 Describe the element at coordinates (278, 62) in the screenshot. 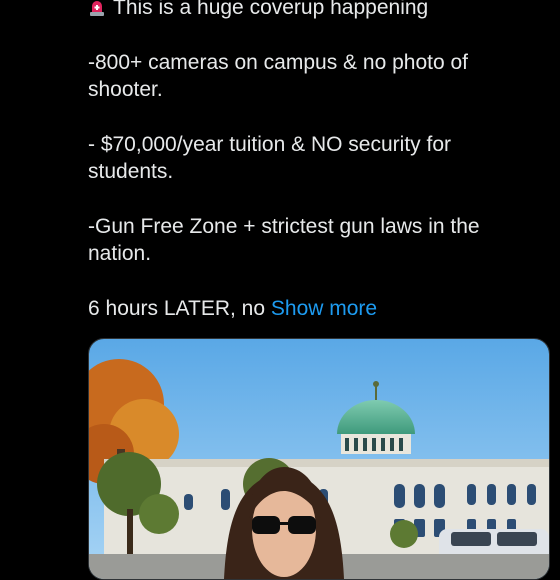

I see `paragraph-1-line-1: -800+ cameras on campus & no photo of` at that location.